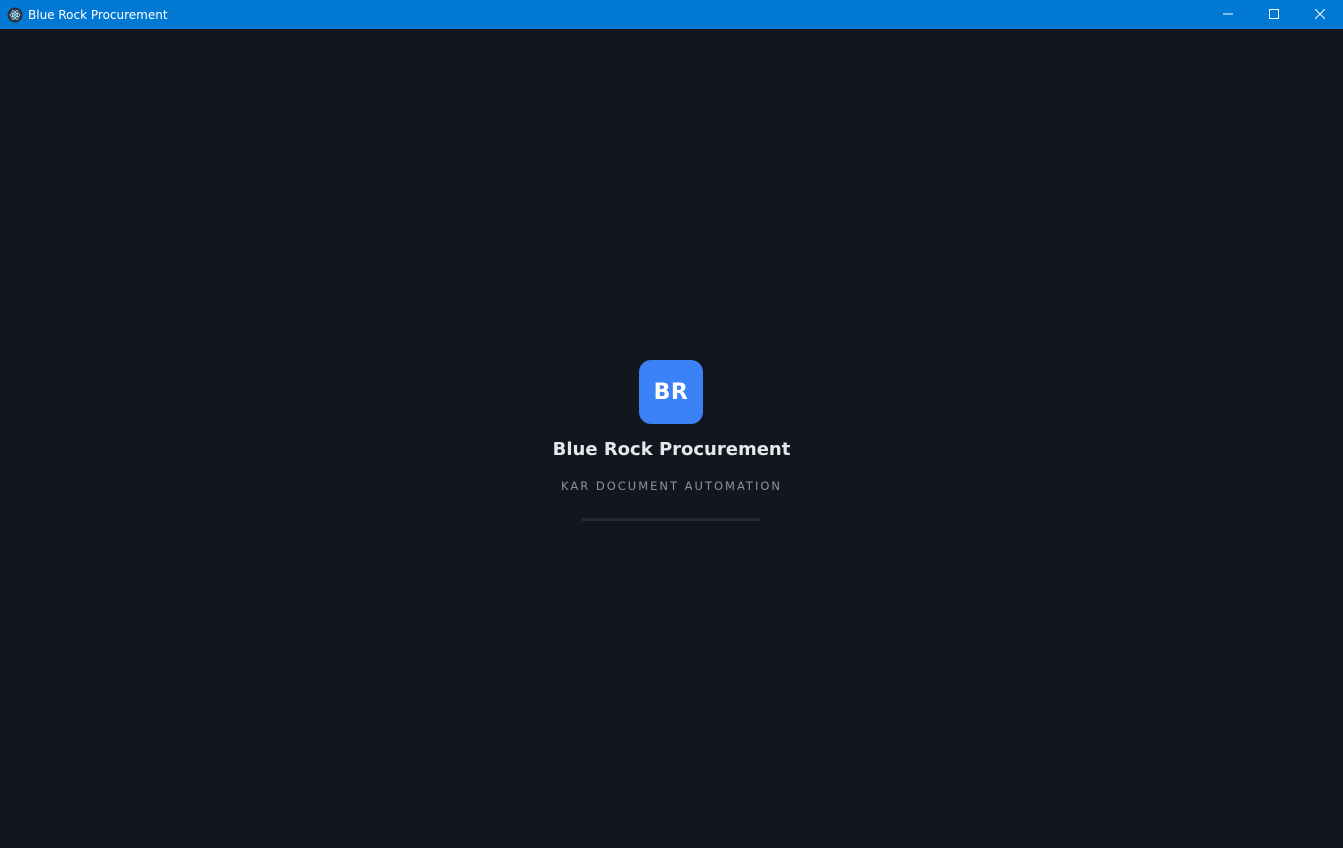 The image size is (1343, 848). I want to click on minimize-icon, so click(1228, 15).